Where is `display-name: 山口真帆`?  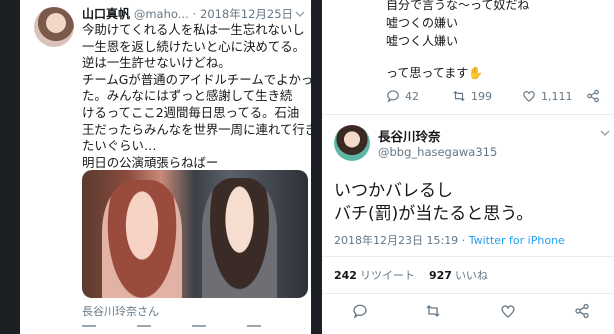
display-name: 山口真帆 is located at coordinates (106, 14).